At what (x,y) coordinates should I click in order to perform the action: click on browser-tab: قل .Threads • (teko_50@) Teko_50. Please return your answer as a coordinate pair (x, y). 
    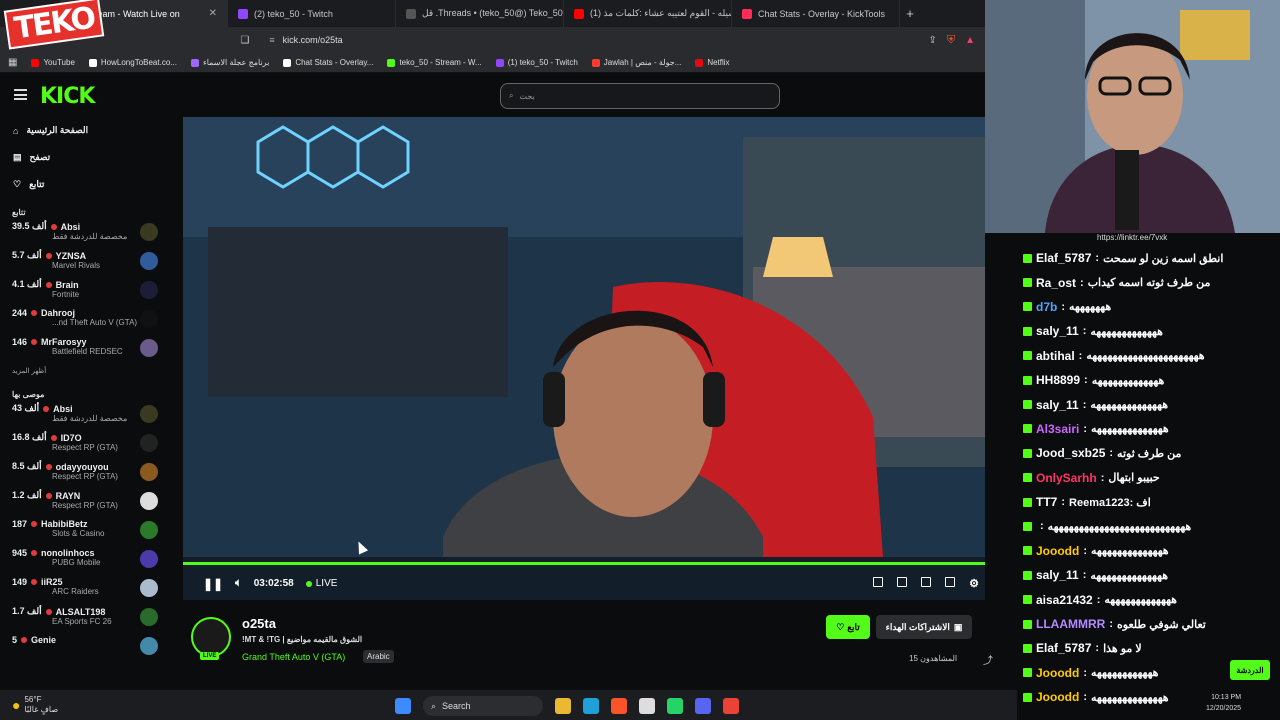
    Looking at the image, I should click on (480, 13).